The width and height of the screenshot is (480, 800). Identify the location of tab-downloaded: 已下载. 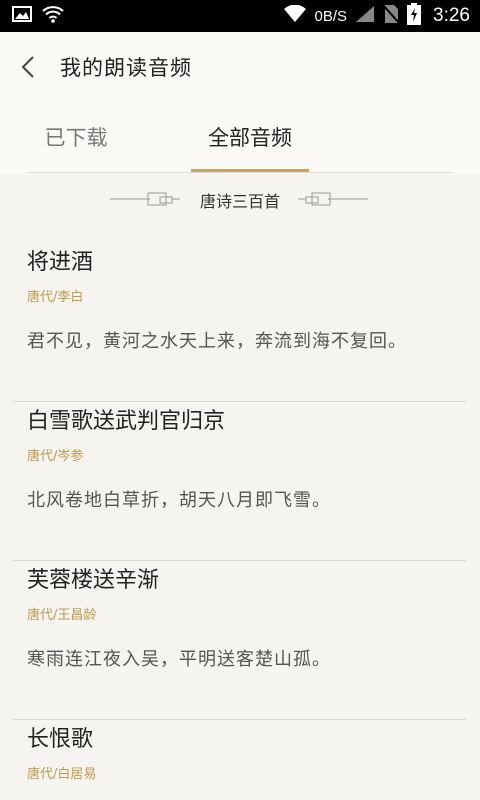
(76, 146).